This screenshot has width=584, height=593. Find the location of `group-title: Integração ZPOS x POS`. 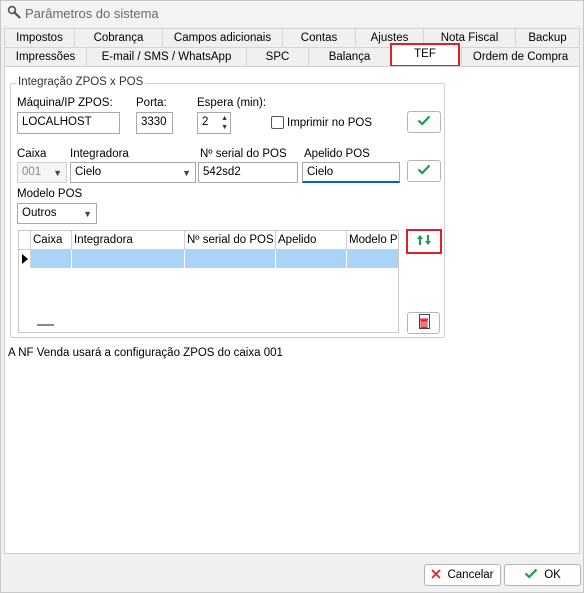

group-title: Integração ZPOS x POS is located at coordinates (81, 82).